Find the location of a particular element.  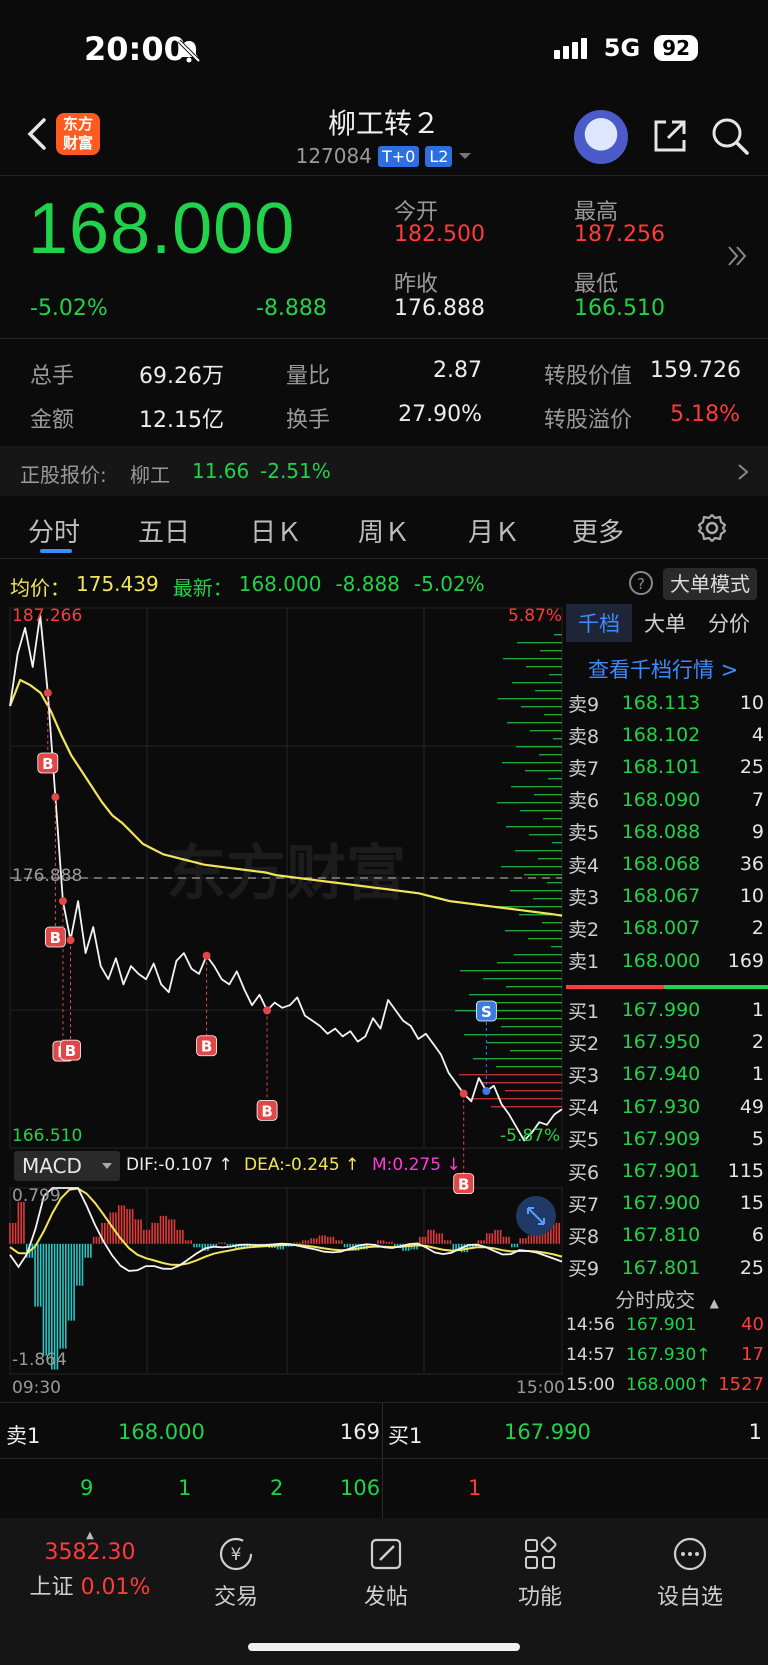

sell-queue-item: 9 is located at coordinates (87, 1488).